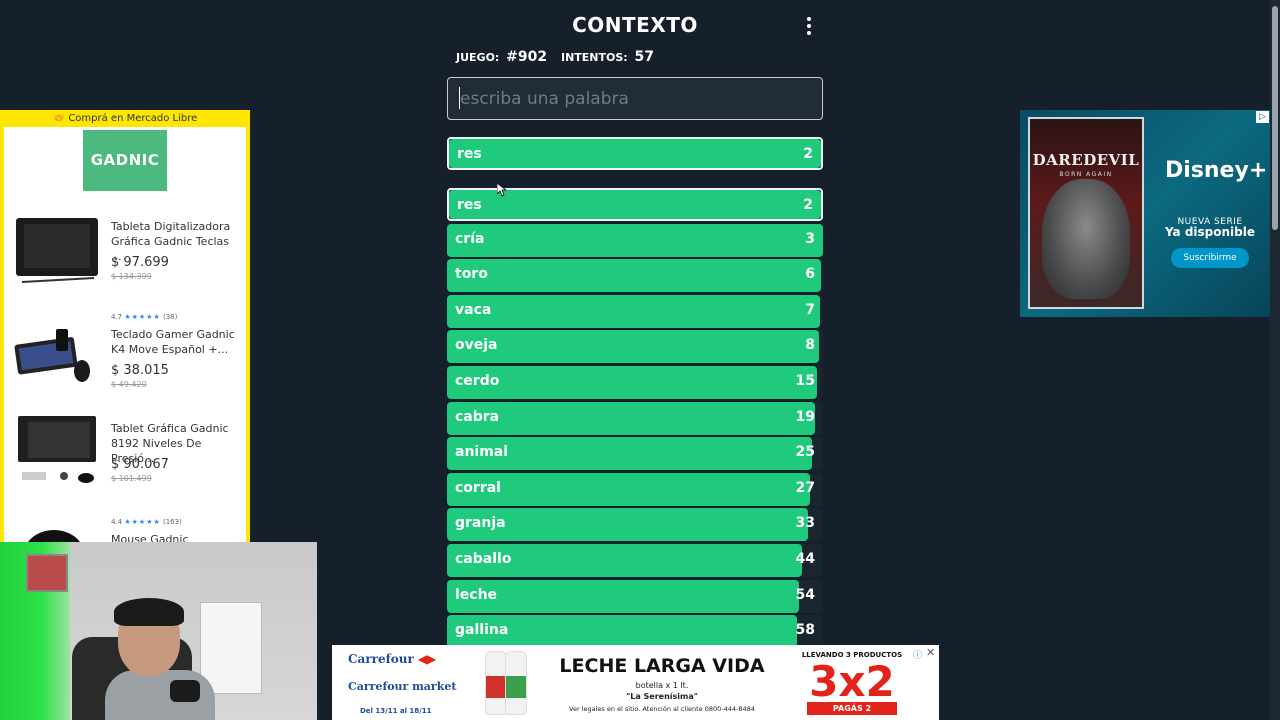  Describe the element at coordinates (808, 205) in the screenshot. I see `guess-rank: 2` at that location.